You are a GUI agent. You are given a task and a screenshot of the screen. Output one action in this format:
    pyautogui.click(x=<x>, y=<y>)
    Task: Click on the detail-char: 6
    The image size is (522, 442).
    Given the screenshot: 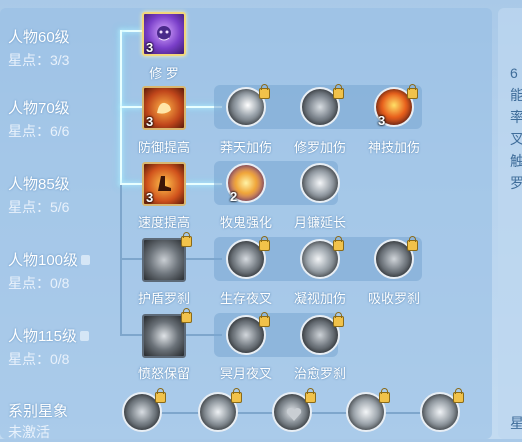 What is the action you would take?
    pyautogui.click(x=514, y=73)
    